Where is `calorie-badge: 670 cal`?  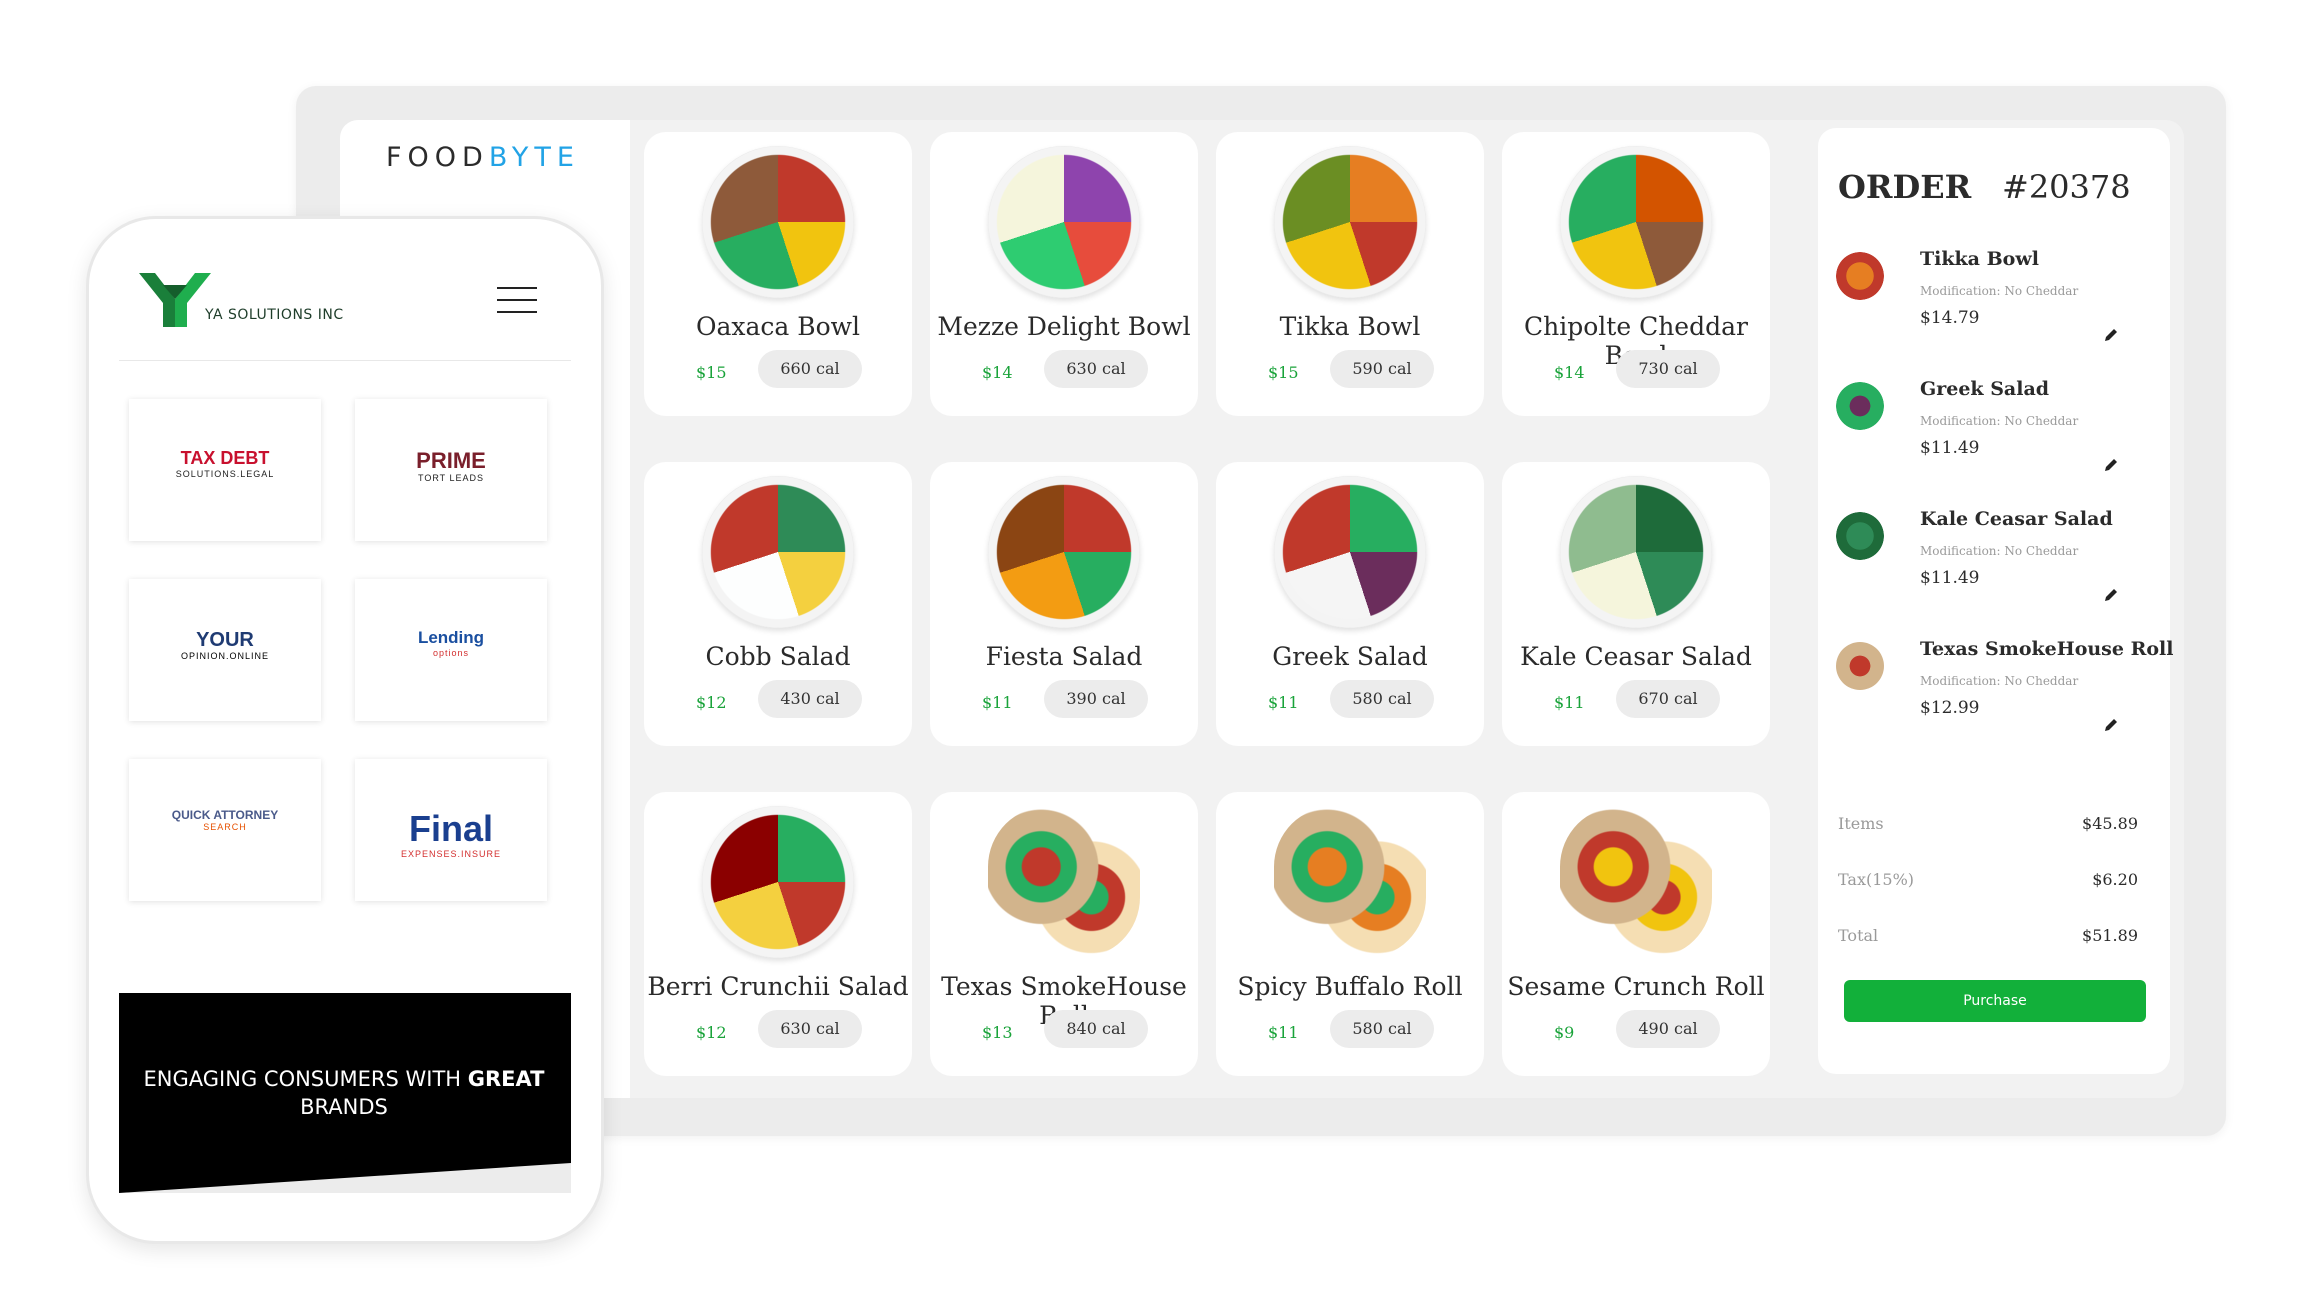 calorie-badge: 670 cal is located at coordinates (1668, 699).